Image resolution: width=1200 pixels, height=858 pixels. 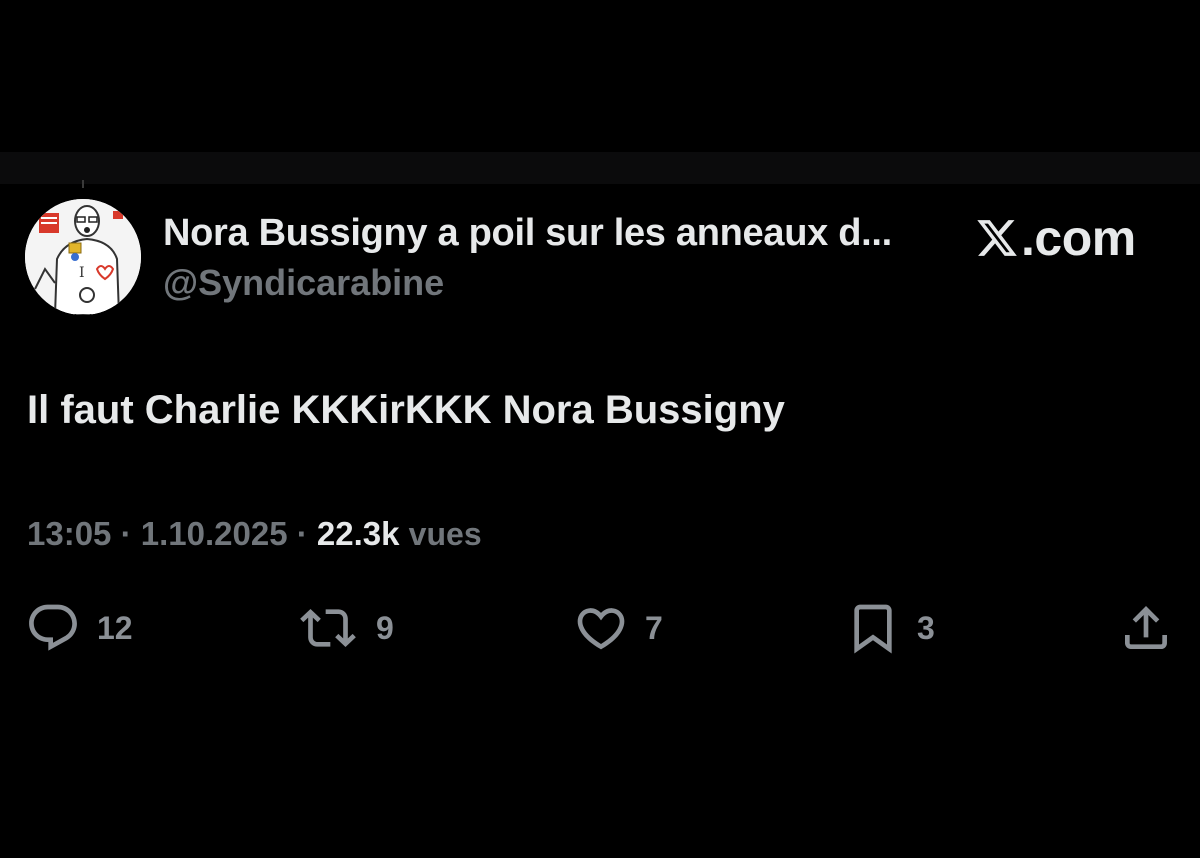 What do you see at coordinates (53, 627) in the screenshot?
I see `reply-icon` at bounding box center [53, 627].